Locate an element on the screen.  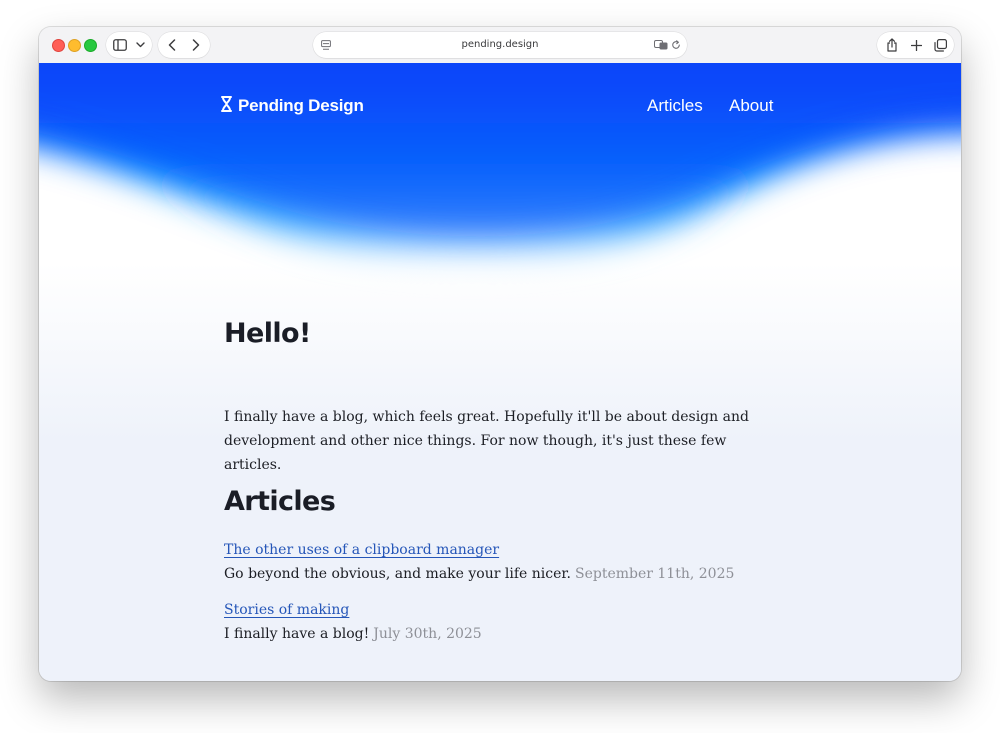
browser-toolbar: pending.design is located at coordinates (500, 45).